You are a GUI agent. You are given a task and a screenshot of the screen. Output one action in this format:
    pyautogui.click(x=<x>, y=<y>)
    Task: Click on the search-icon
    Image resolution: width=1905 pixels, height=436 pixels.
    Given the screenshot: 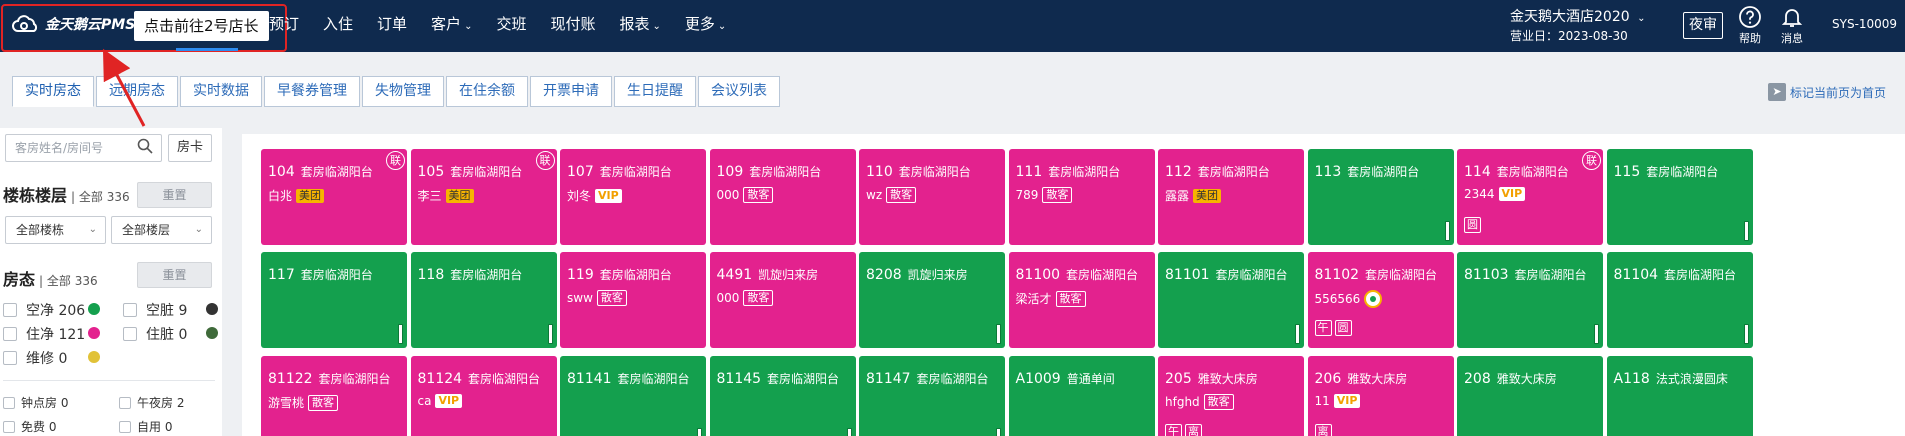 What is the action you would take?
    pyautogui.click(x=145, y=146)
    